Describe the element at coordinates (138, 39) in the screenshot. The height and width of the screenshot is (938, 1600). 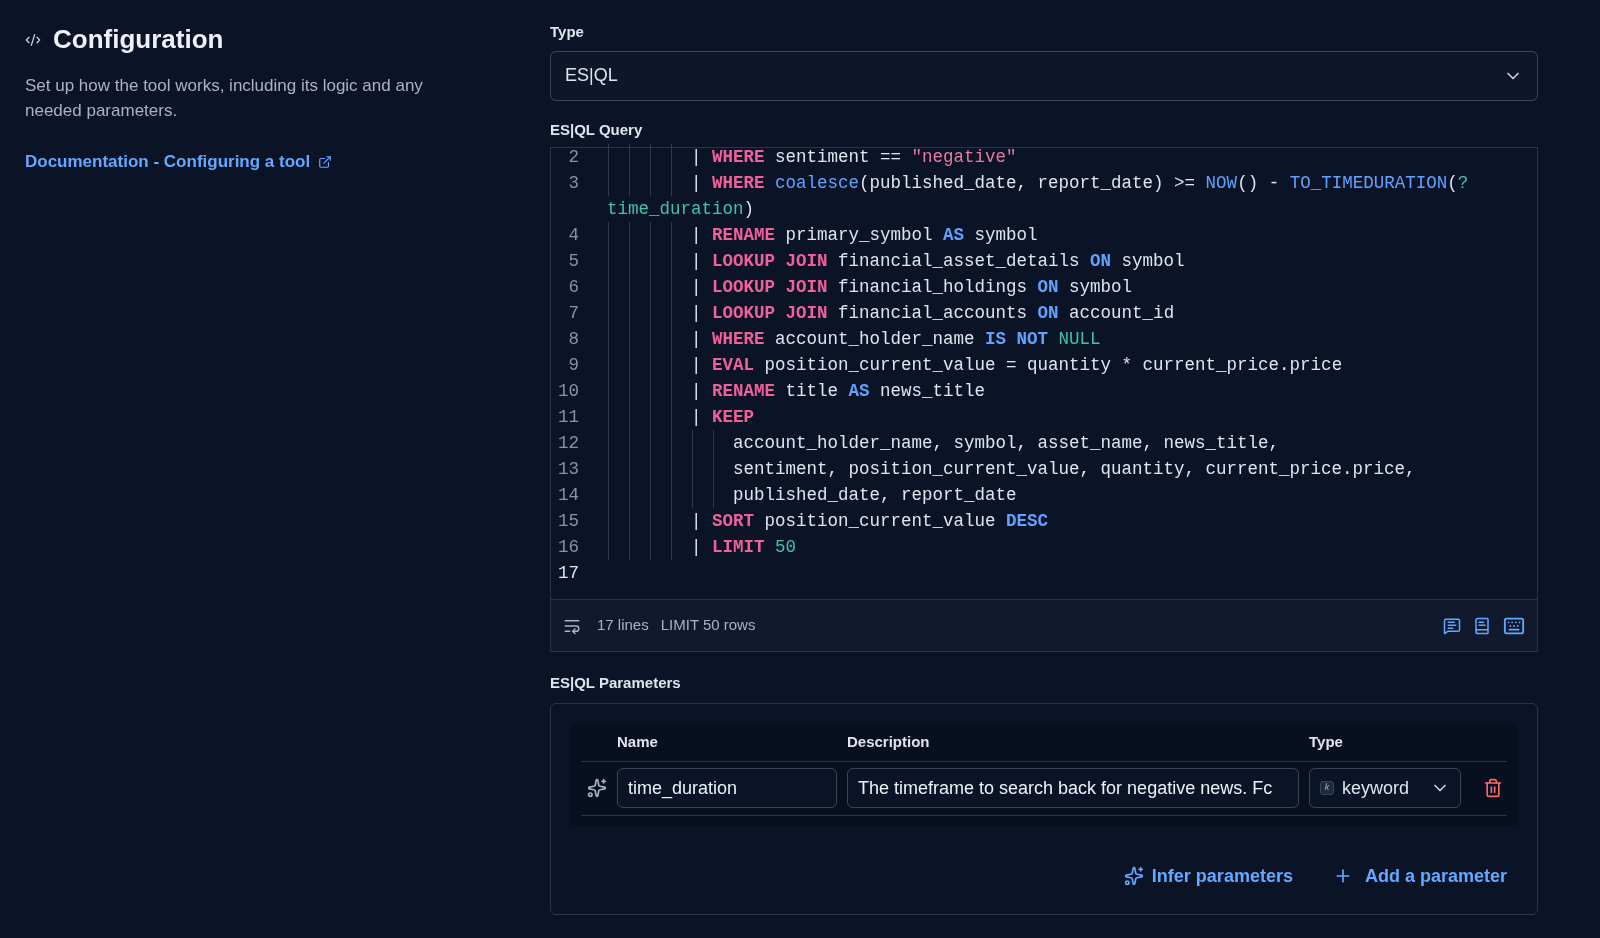
I see `section-title: Configuration` at that location.